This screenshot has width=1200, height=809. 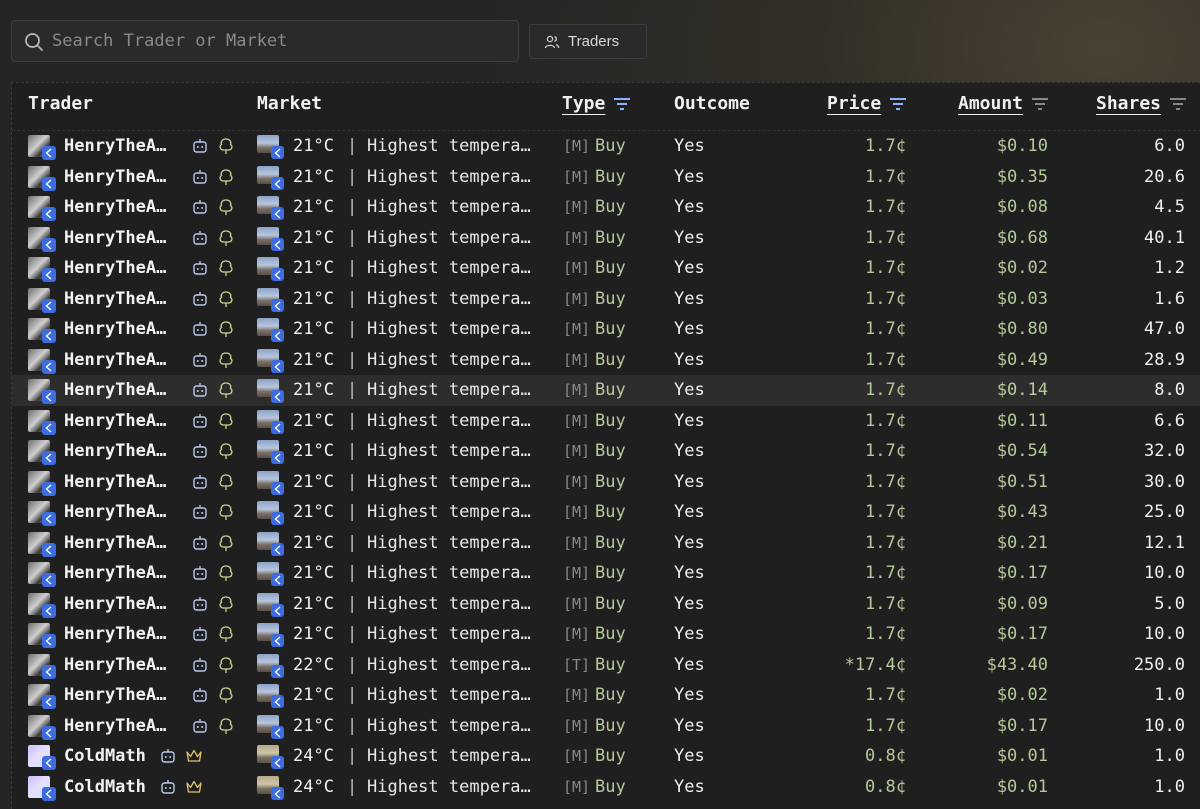 What do you see at coordinates (588, 41) in the screenshot?
I see `traders-button: Traders` at bounding box center [588, 41].